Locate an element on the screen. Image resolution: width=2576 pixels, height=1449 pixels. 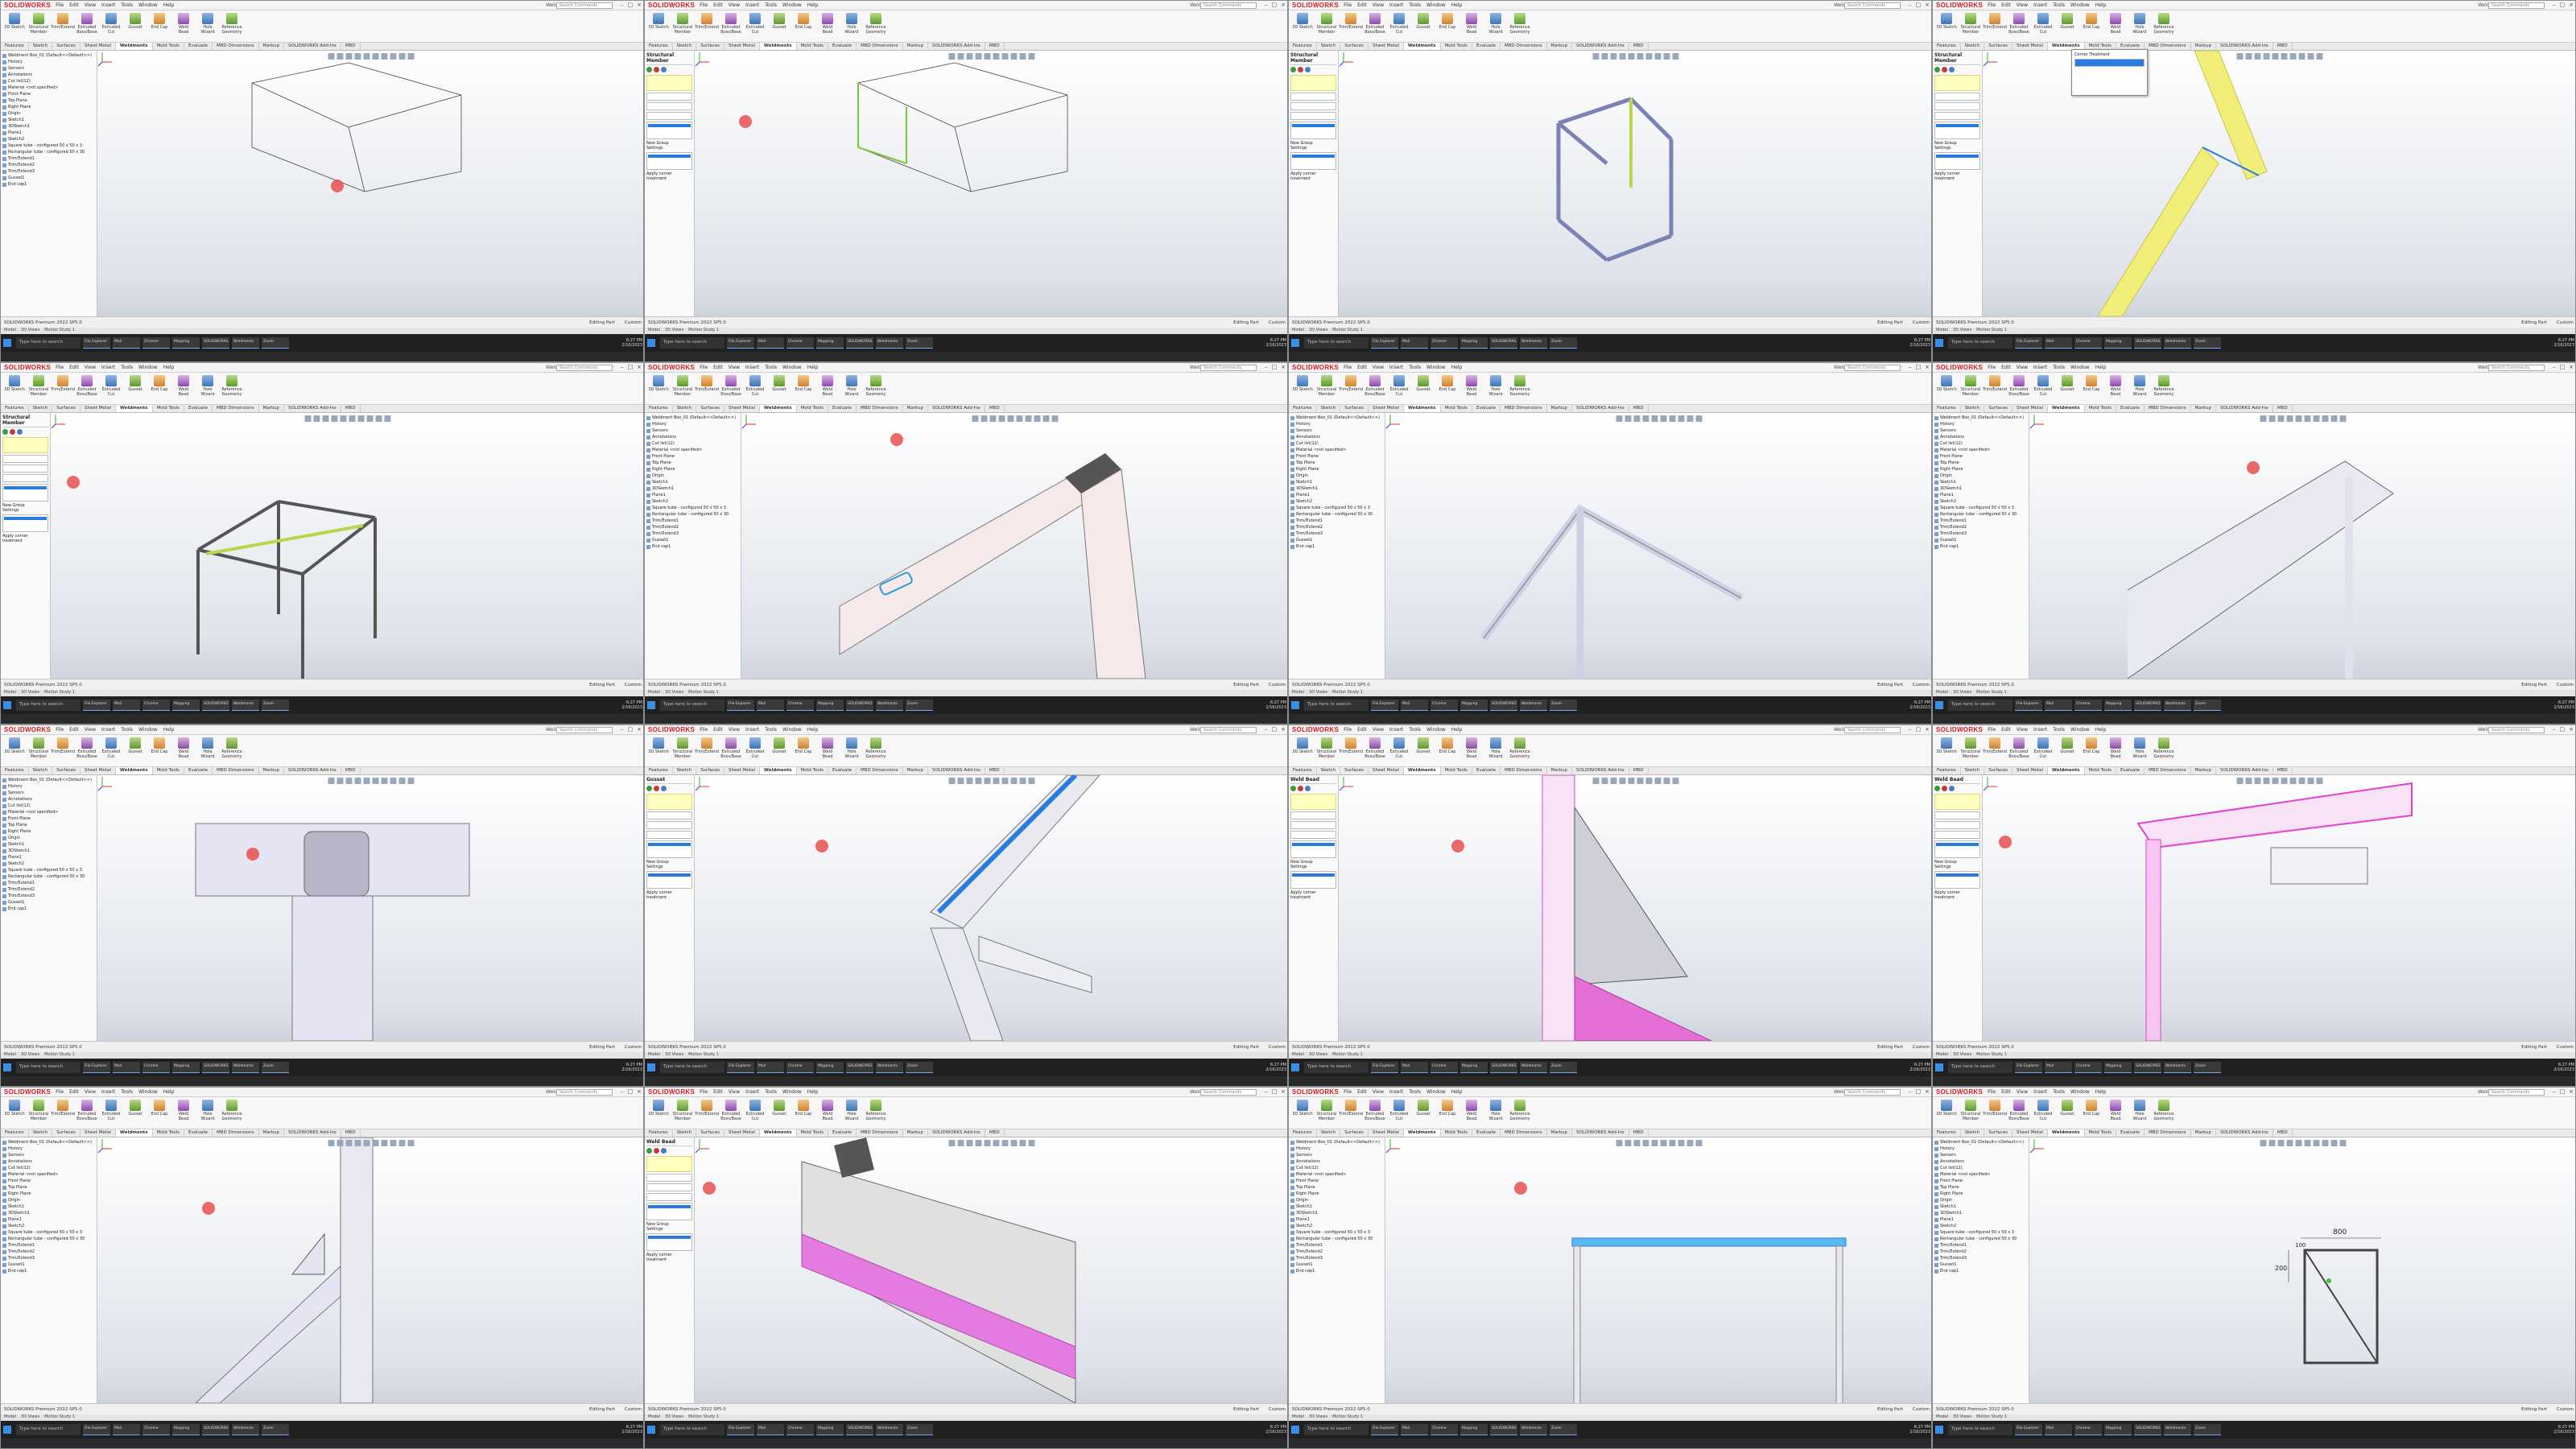
menu-item-help: Help is located at coordinates (813, 1092).